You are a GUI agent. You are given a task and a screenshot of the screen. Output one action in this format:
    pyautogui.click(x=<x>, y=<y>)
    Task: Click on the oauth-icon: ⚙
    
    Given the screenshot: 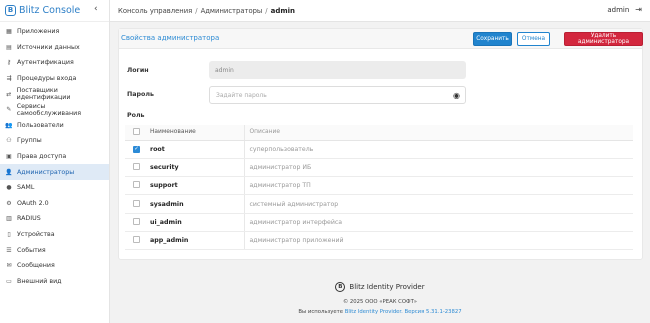 What is the action you would take?
    pyautogui.click(x=9, y=203)
    